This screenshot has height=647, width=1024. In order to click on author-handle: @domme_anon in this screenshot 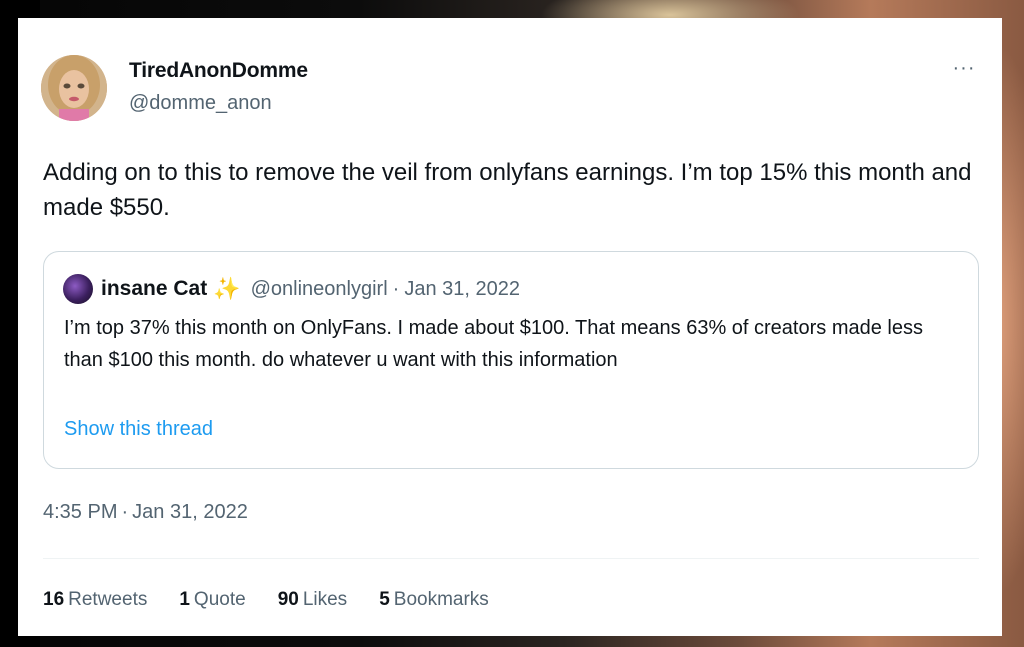, I will do `click(200, 103)`.